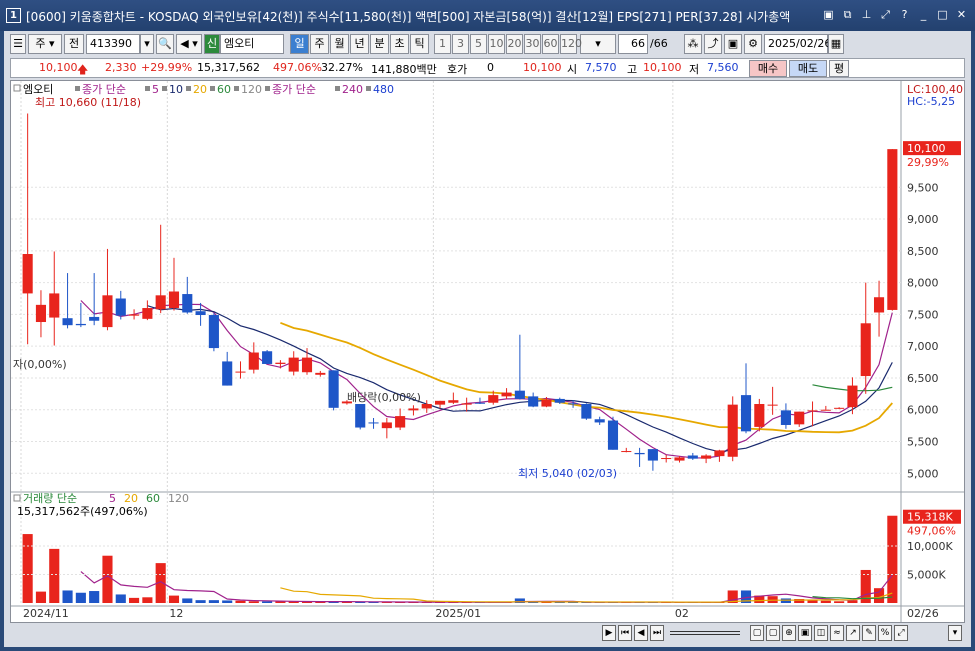  I want to click on market-select: 주 ▾, so click(45, 44).